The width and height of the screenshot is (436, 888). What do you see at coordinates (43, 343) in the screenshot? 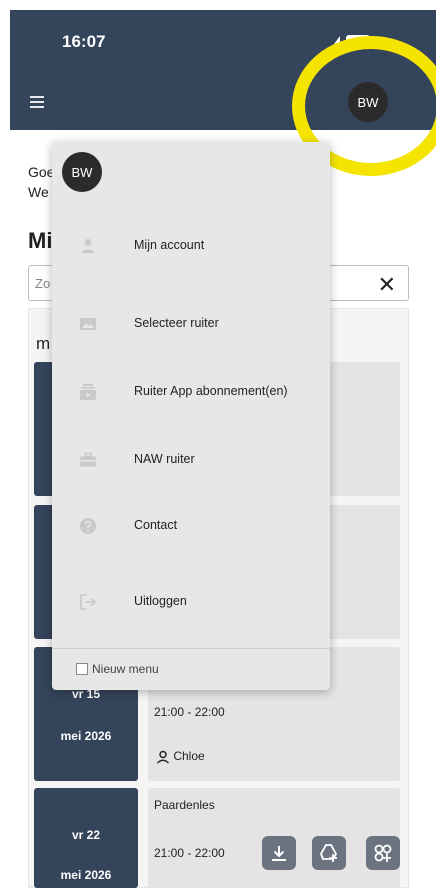
I see `list-header: m` at bounding box center [43, 343].